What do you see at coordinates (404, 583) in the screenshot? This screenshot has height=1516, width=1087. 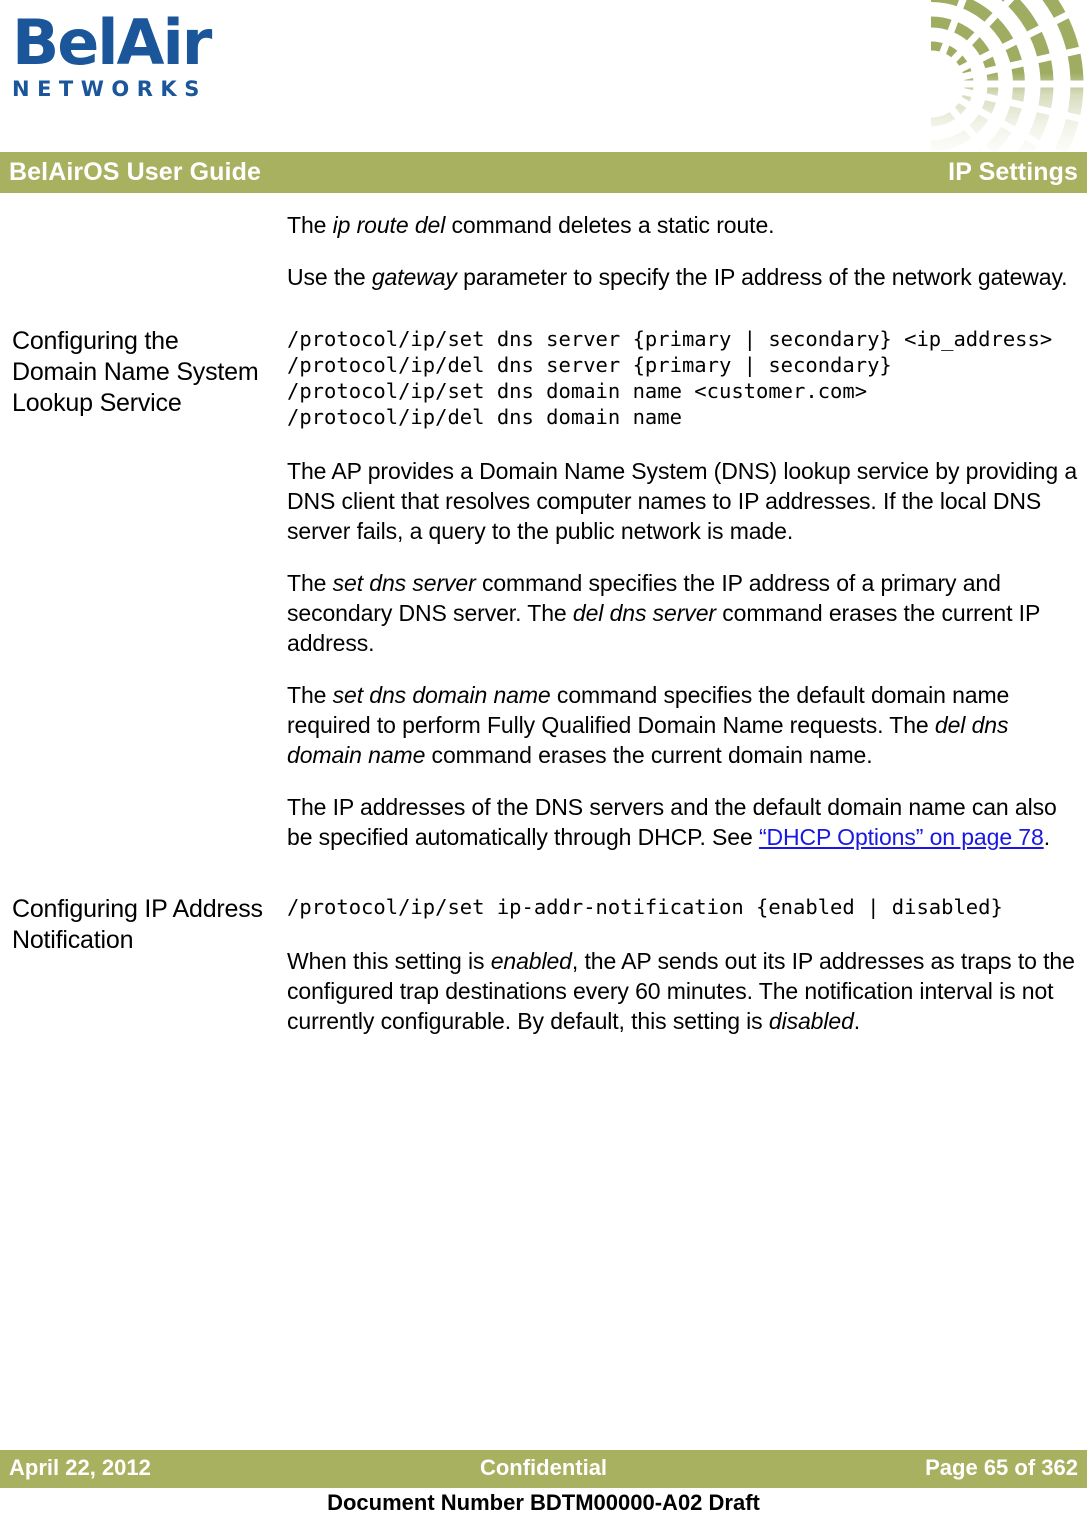 I see `emphasis-text: set dns server` at bounding box center [404, 583].